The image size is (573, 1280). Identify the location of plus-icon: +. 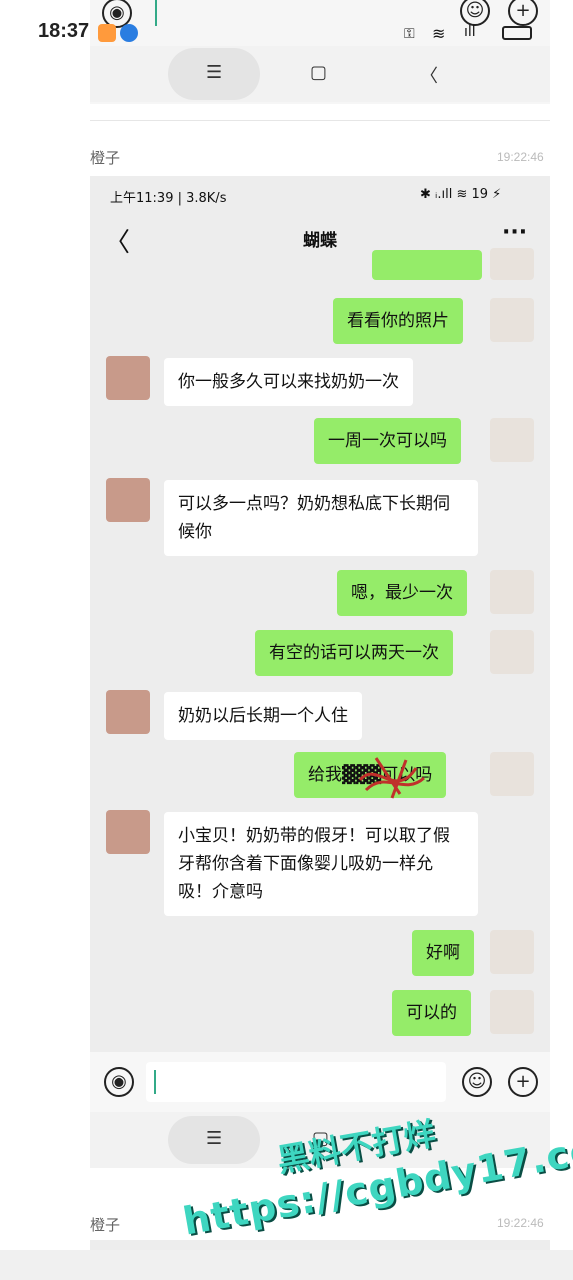
(523, 1082).